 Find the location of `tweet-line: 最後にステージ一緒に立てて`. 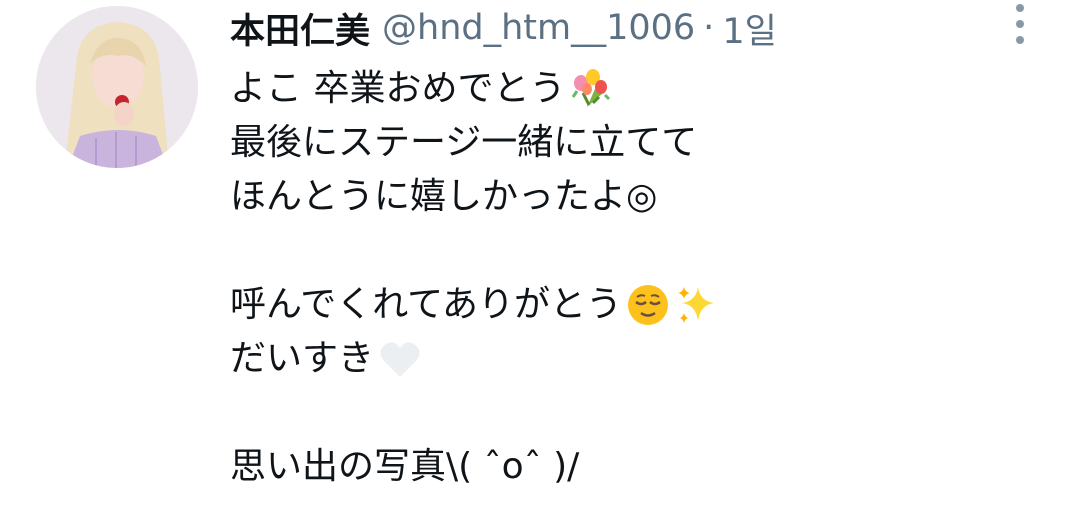

tweet-line: 最後にステージ一緒に立てて is located at coordinates (610, 143).